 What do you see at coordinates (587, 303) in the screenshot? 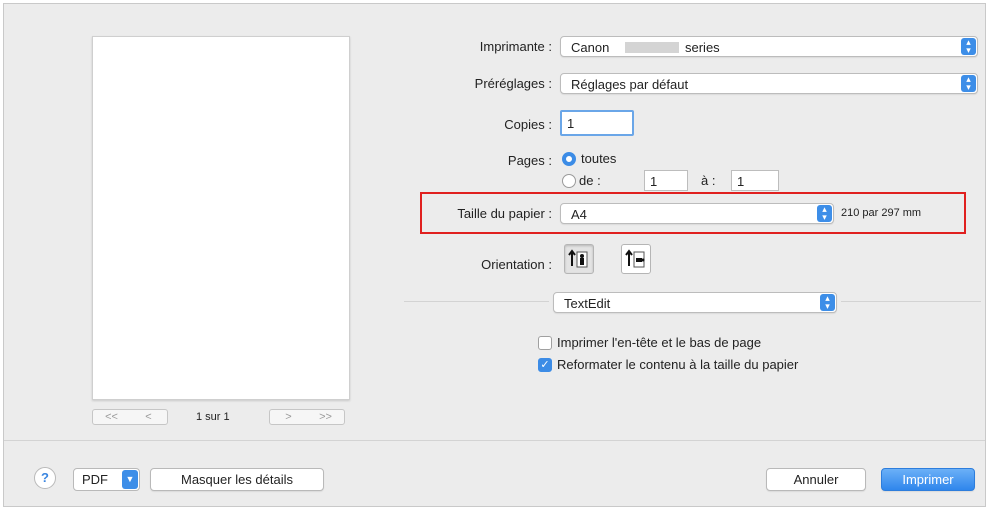
I see `app-section-value: TextEdit` at bounding box center [587, 303].